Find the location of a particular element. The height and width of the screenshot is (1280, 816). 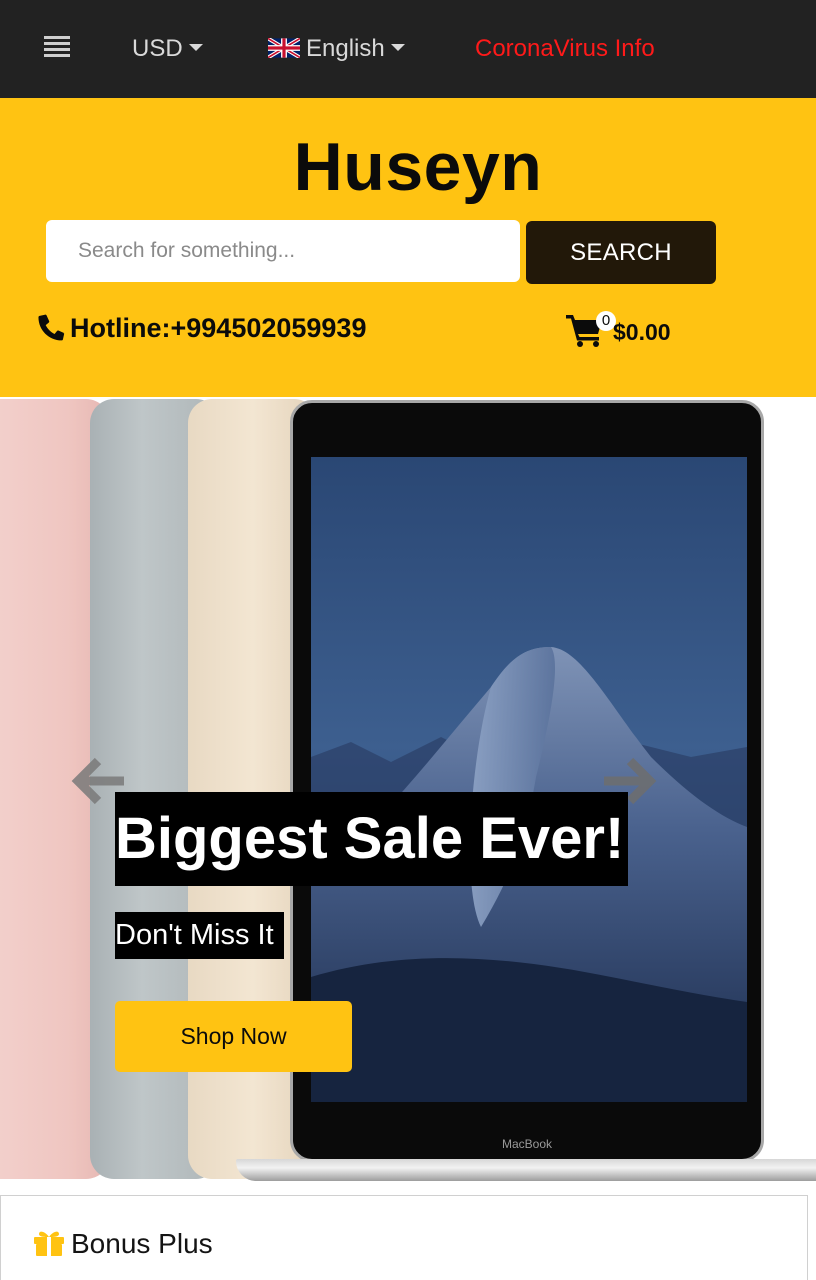

shop-now-button: Shop Now is located at coordinates (233, 1036).